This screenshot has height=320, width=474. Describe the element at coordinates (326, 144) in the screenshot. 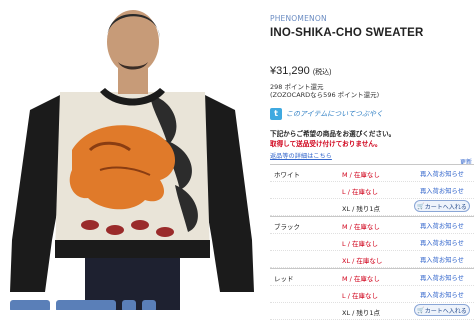

I see `warning-text: 取得して送品受け付けておりません。` at that location.